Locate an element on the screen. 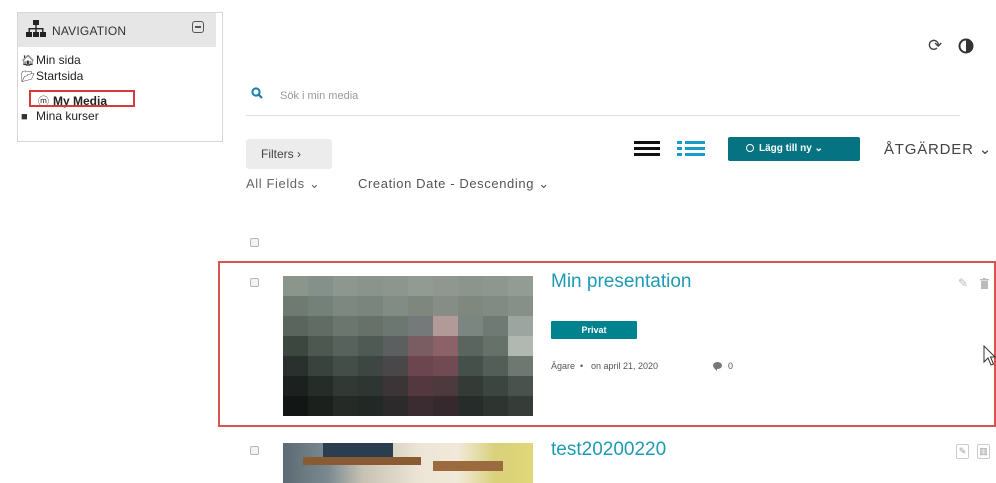 The width and height of the screenshot is (996, 483). nav-item-label: Startsida is located at coordinates (60, 76).